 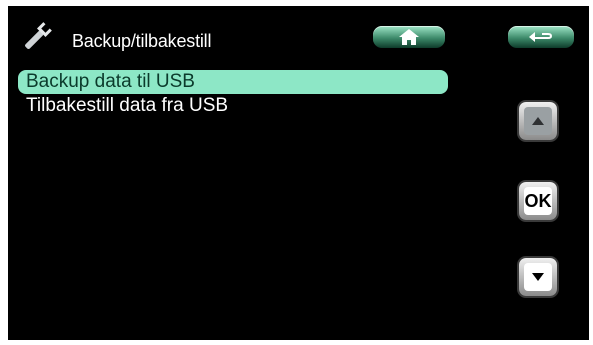 I want to click on arrow-down-icon, so click(x=538, y=277).